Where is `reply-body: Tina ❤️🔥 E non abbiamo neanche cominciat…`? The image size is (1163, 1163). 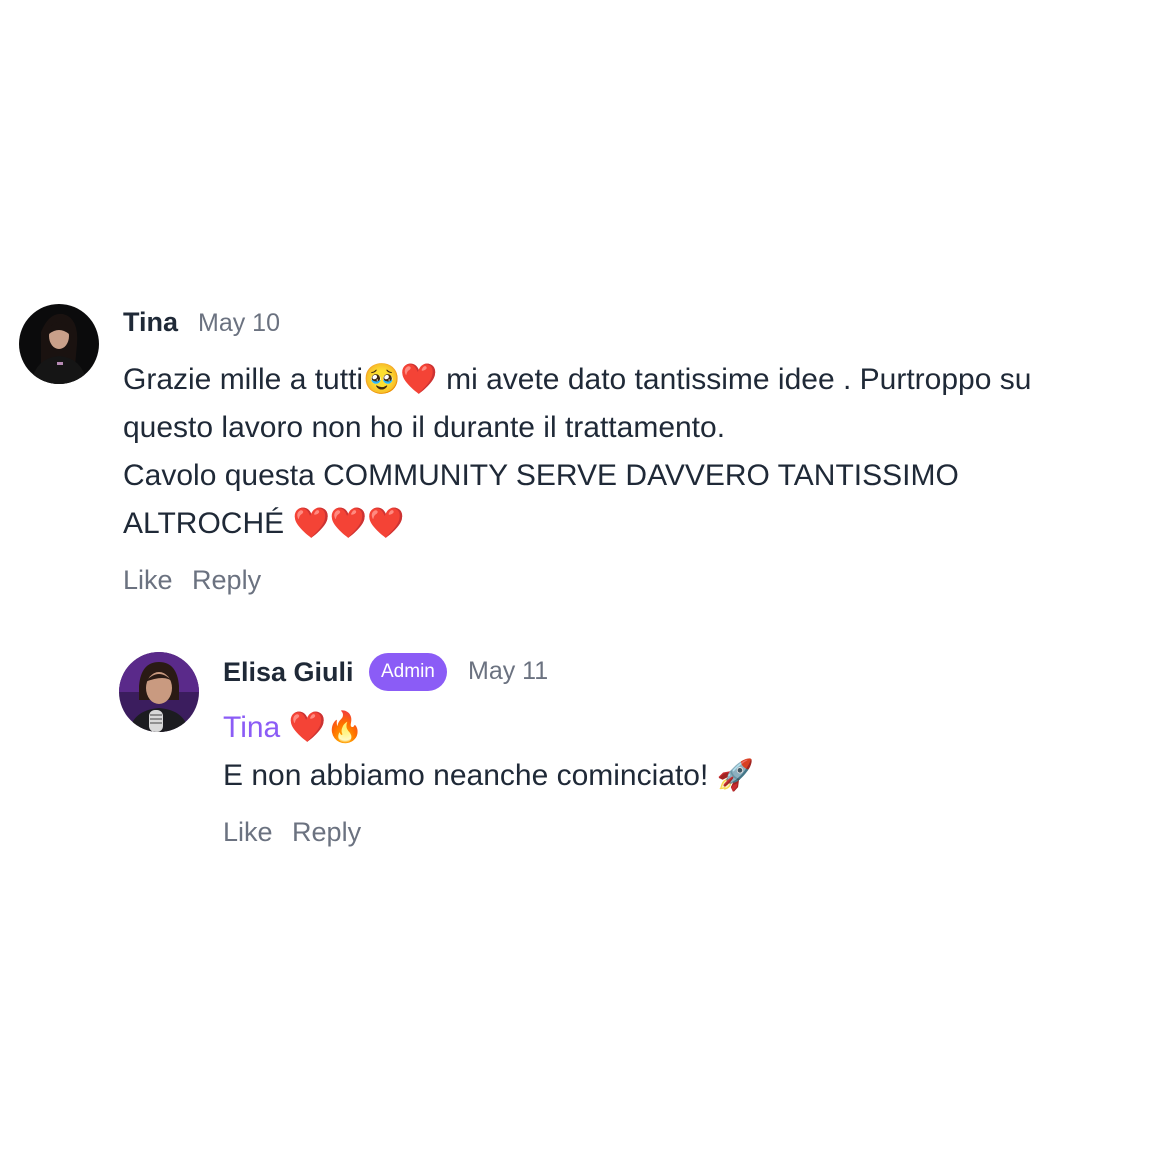
reply-body: Tina ❤️🔥 E non abbiamo neanche cominciat… is located at coordinates (488, 752).